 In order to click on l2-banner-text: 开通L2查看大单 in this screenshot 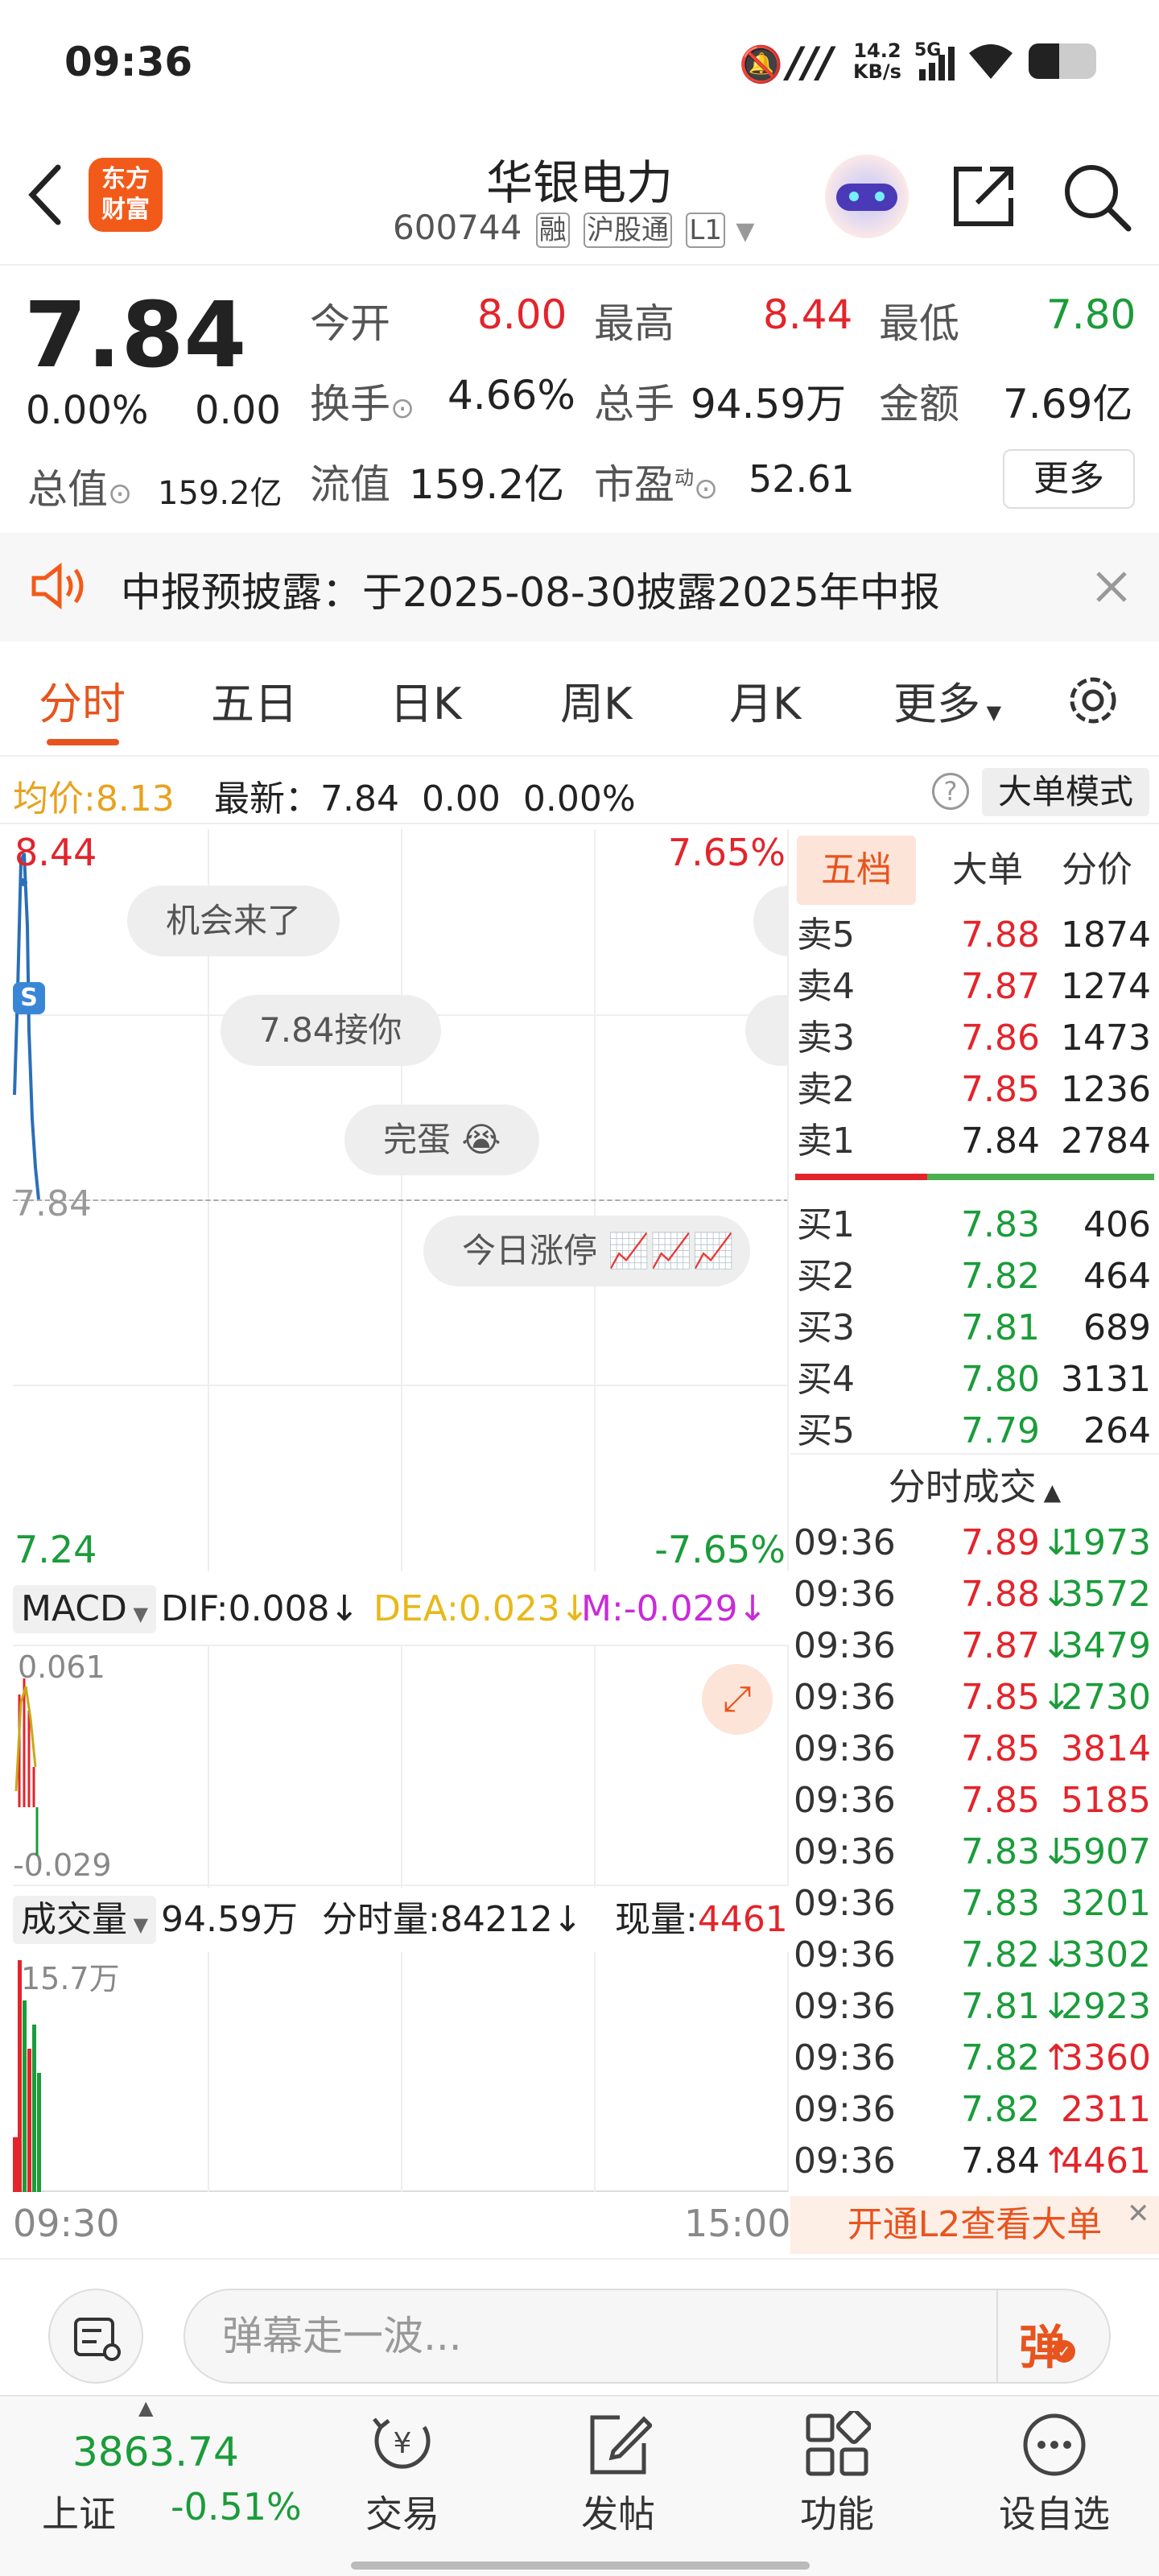, I will do `click(974, 2225)`.